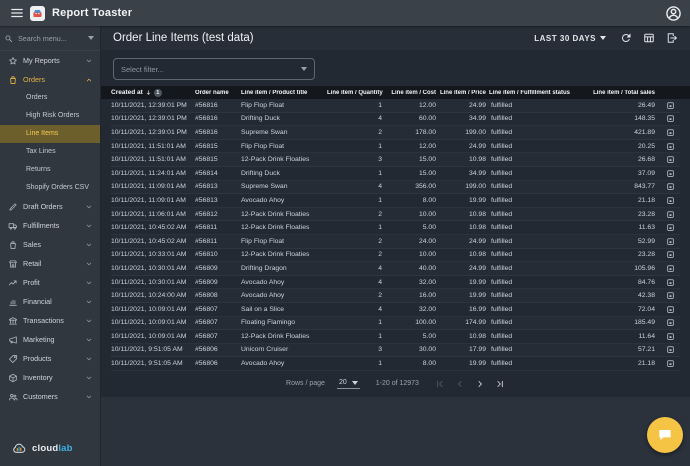 This screenshot has width=690, height=466. What do you see at coordinates (626, 38) in the screenshot?
I see `refresh-button` at bounding box center [626, 38].